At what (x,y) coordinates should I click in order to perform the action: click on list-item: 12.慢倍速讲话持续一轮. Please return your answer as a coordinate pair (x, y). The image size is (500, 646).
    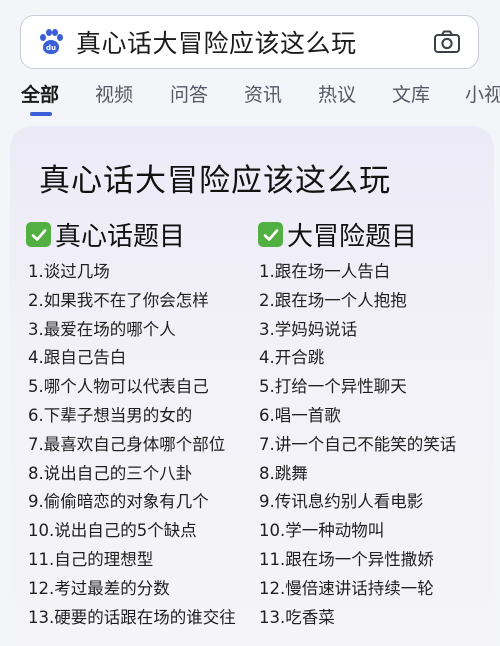
    Looking at the image, I should click on (346, 588).